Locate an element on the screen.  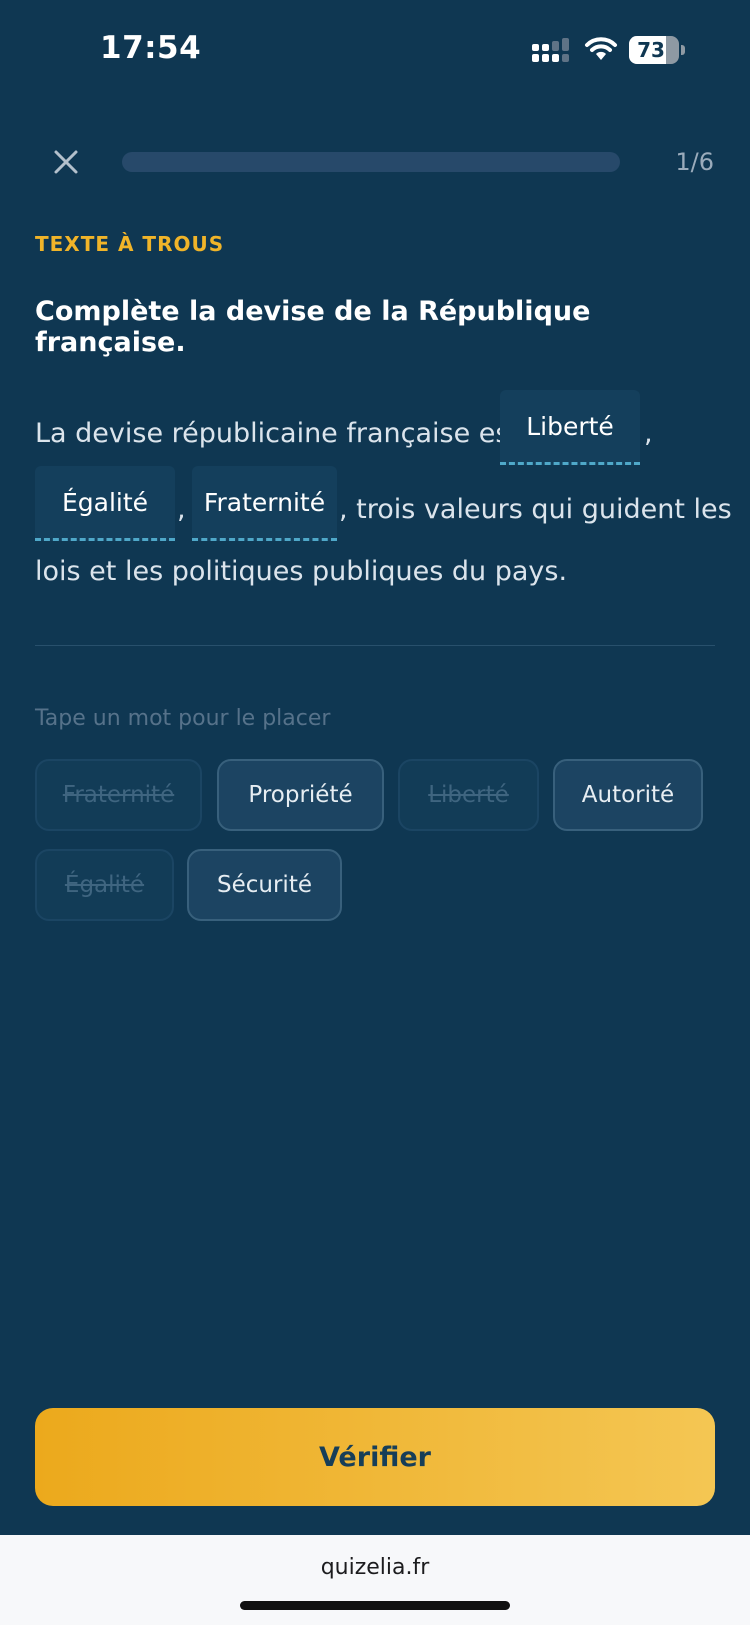
browser-bar: quizelia.fr is located at coordinates (375, 1580).